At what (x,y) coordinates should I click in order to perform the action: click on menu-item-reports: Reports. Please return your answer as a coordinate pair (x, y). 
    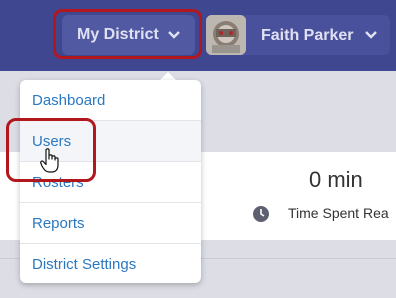
    Looking at the image, I should click on (110, 223).